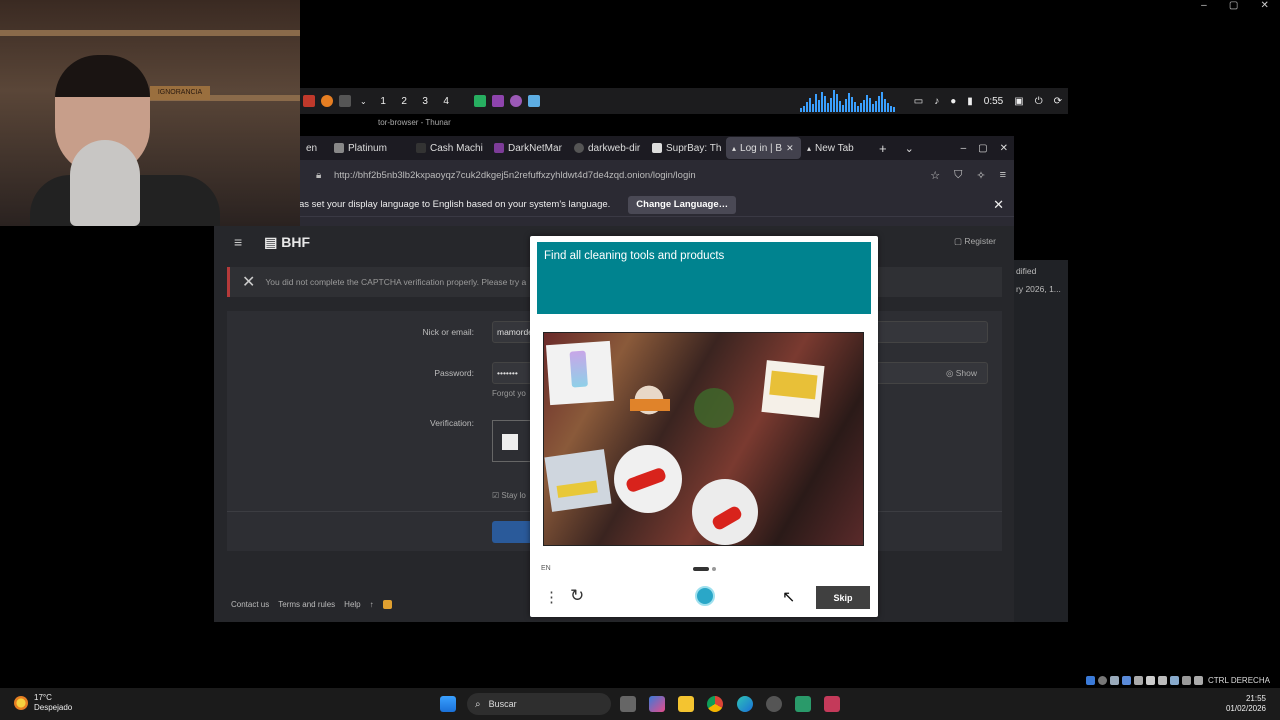  I want to click on tab-active: ▴ Log in | B ✕, so click(763, 148).